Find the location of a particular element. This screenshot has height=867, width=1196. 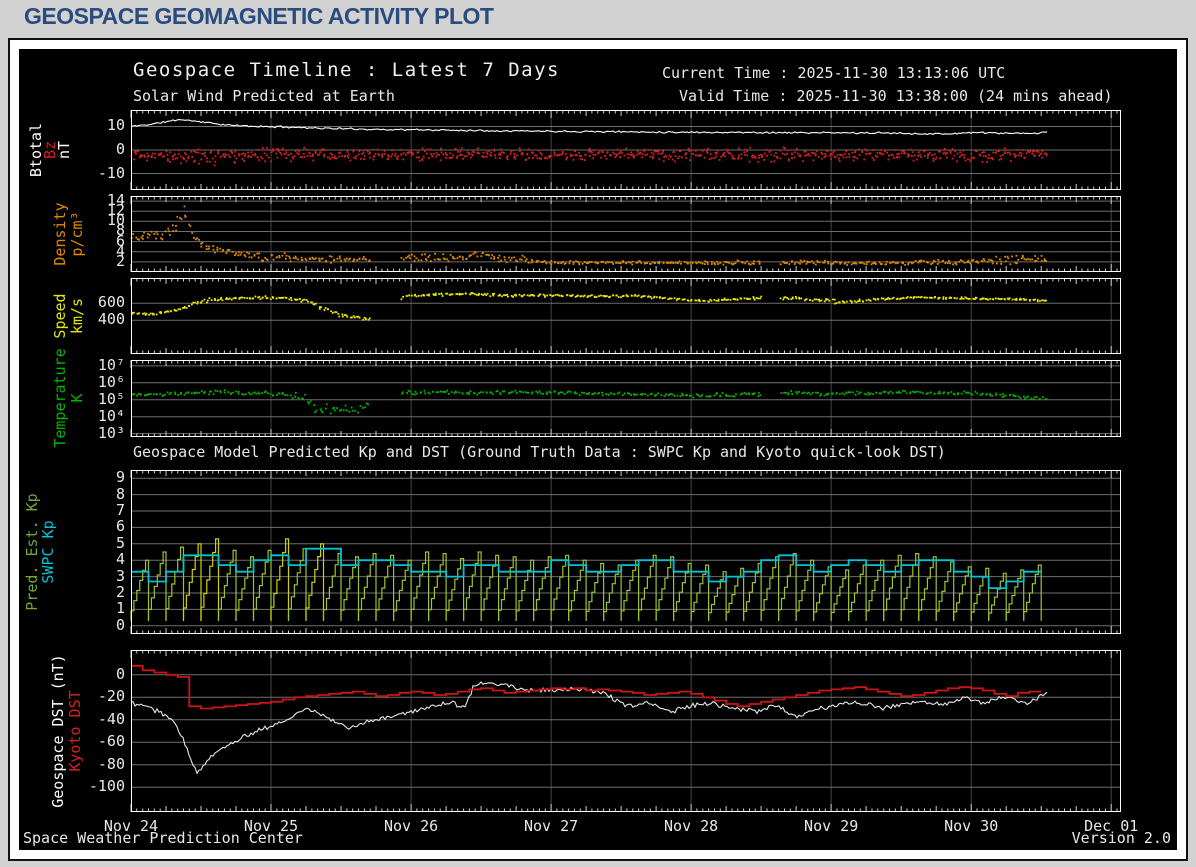

y-tick-label: 10⁷ is located at coordinates (111, 364).